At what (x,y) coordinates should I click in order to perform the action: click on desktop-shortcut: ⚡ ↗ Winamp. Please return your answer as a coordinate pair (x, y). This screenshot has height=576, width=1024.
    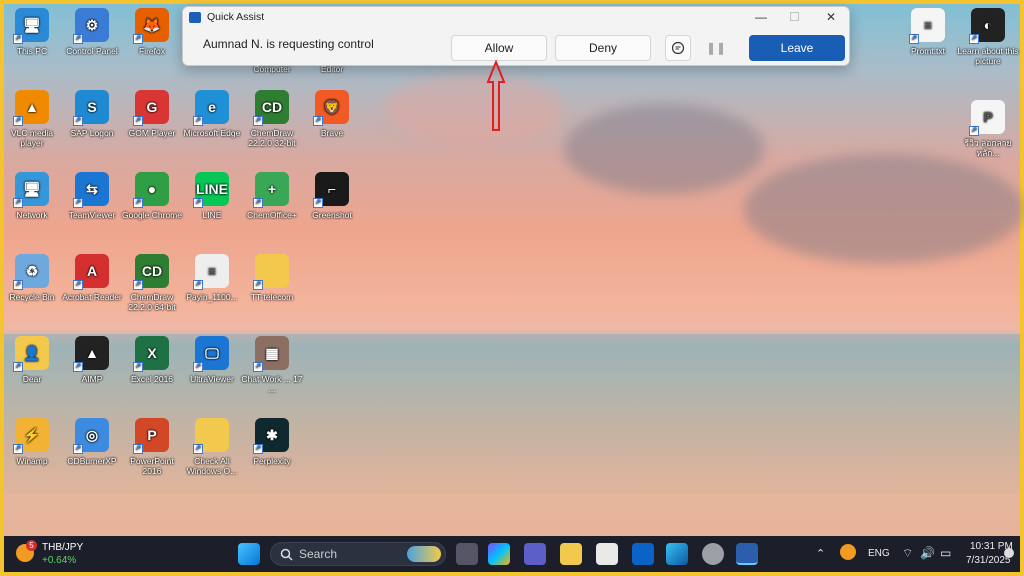
    Looking at the image, I should click on (32, 442).